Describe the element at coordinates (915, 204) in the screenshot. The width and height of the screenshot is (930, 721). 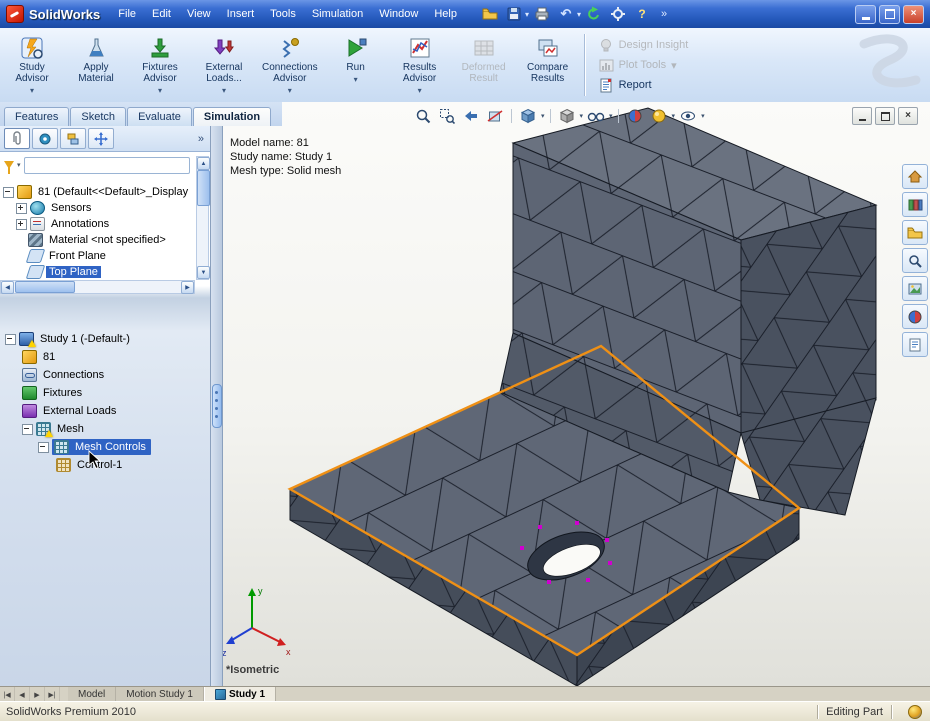
I see `design-library-button` at that location.